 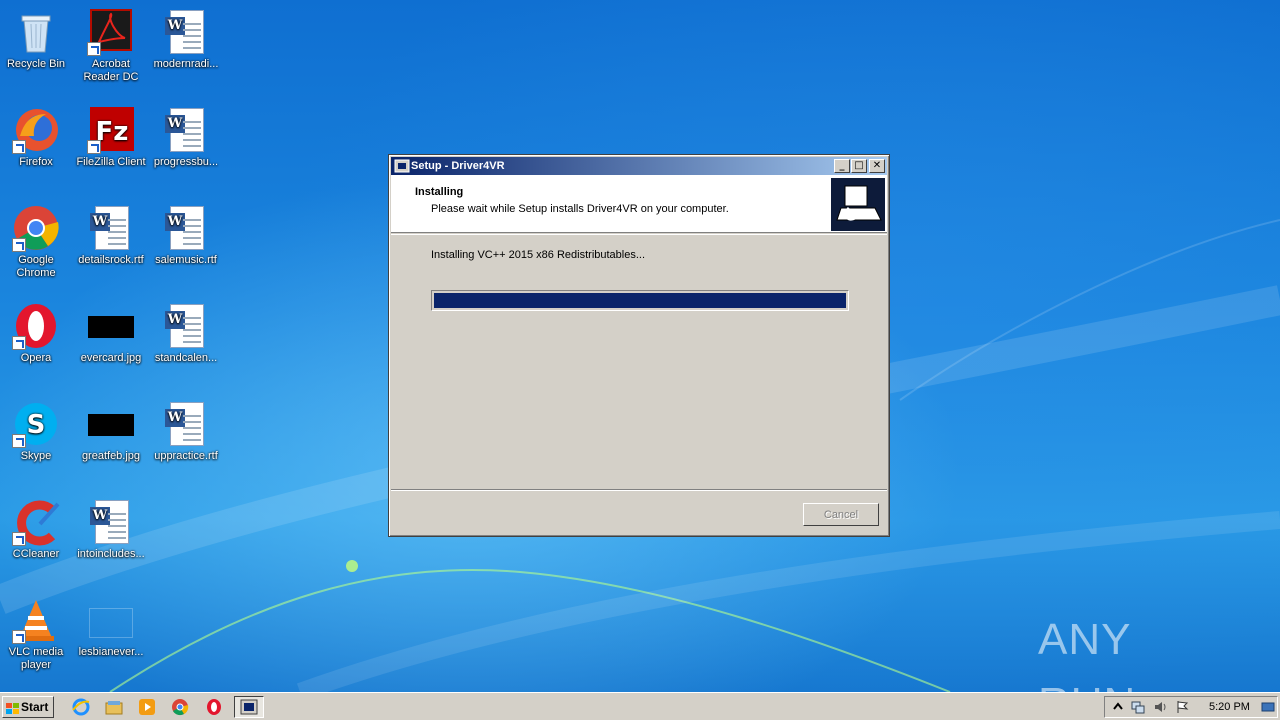 I want to click on desktop-icon-acrobat-reader: Acrobat Reader DC, so click(x=111, y=46).